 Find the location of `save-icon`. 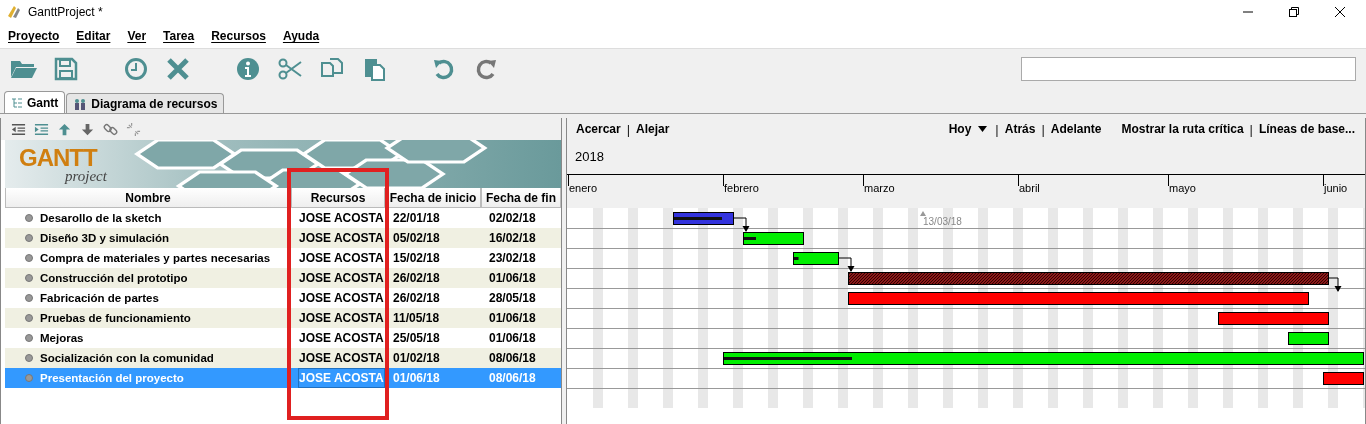

save-icon is located at coordinates (66, 68).